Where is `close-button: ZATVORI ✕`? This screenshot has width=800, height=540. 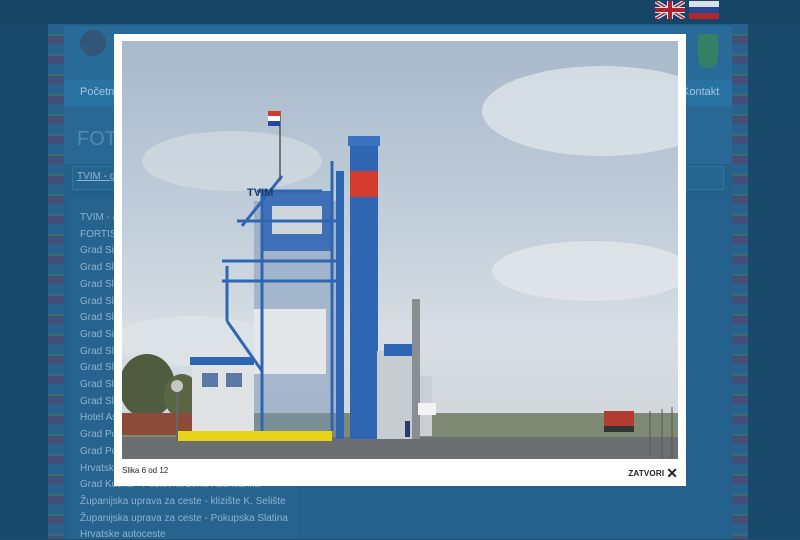
close-button: ZATVORI ✕ is located at coordinates (653, 473).